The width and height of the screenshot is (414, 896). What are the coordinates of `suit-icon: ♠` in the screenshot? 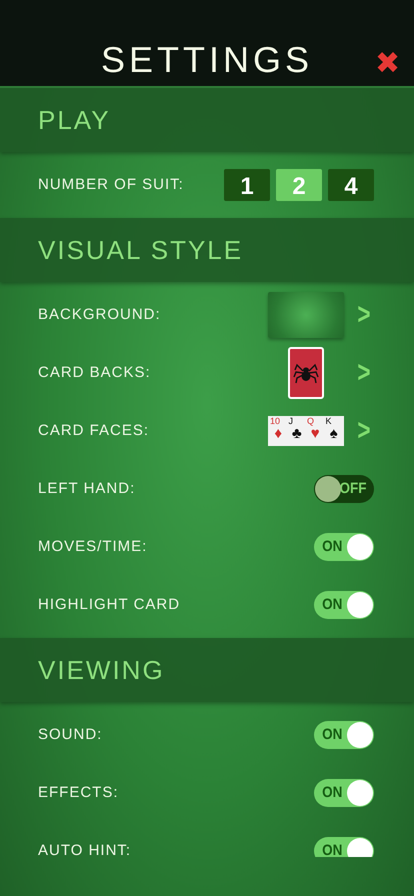 It's located at (333, 434).